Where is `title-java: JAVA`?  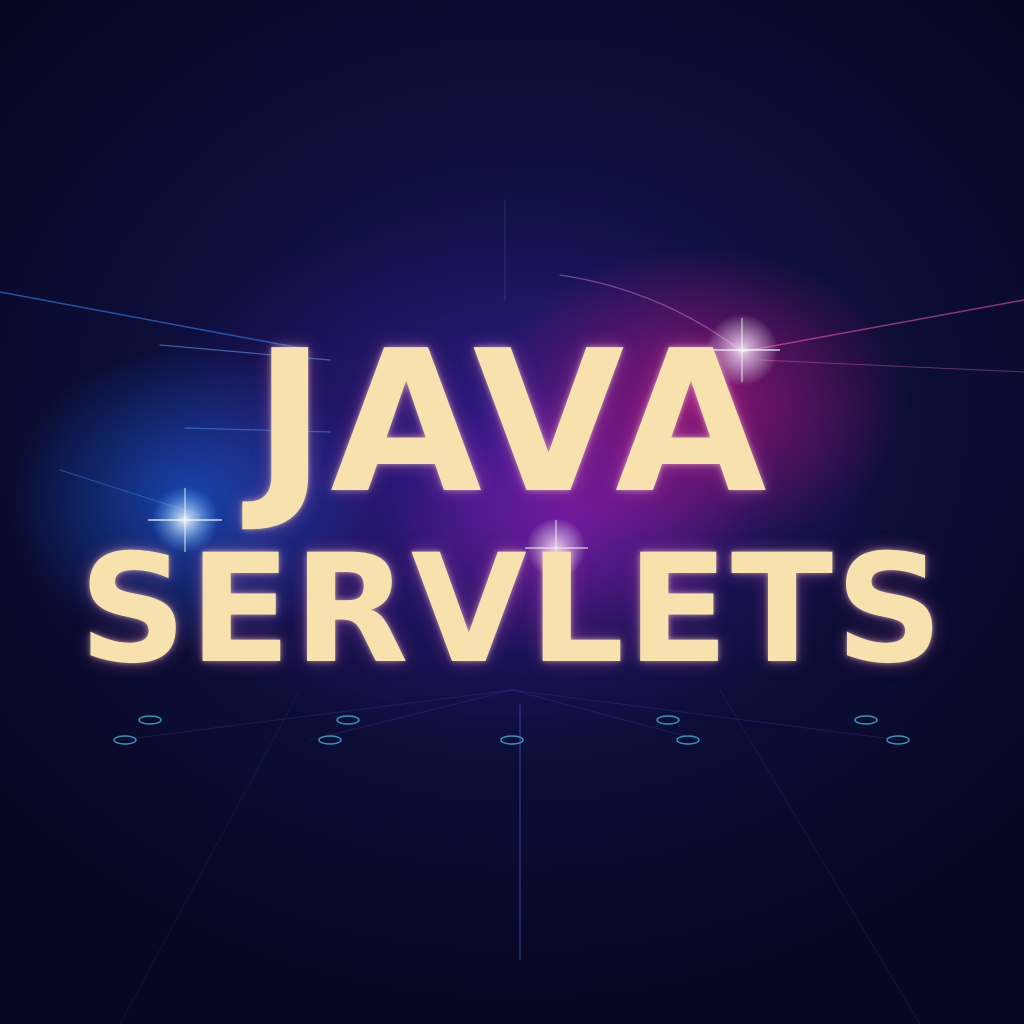
title-java: JAVA is located at coordinates (512, 423).